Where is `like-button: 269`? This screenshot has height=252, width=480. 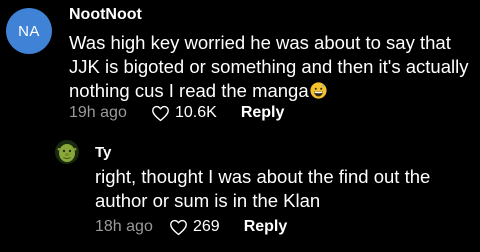
like-button: 269 is located at coordinates (194, 227).